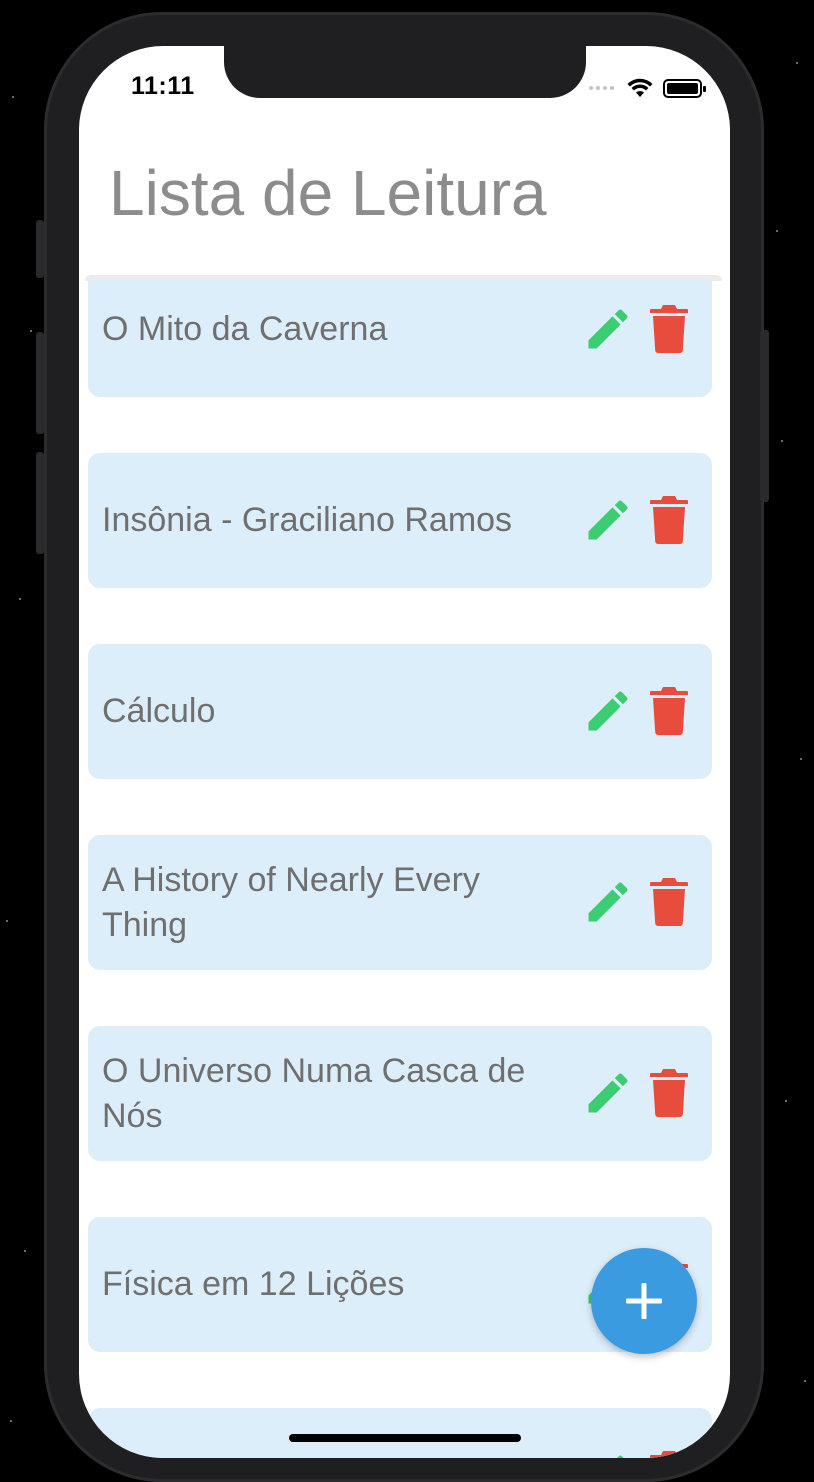  What do you see at coordinates (337, 1433) in the screenshot?
I see `book-title` at bounding box center [337, 1433].